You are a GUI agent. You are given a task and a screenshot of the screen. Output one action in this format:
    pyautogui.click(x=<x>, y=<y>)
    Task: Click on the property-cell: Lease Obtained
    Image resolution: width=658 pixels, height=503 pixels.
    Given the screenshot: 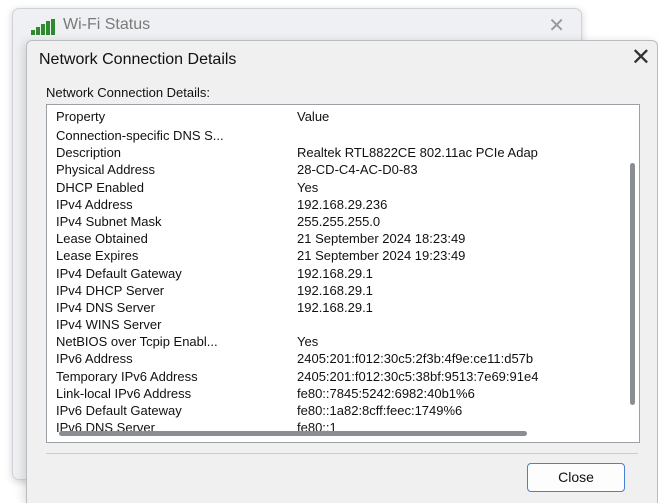 What is the action you would take?
    pyautogui.click(x=102, y=239)
    